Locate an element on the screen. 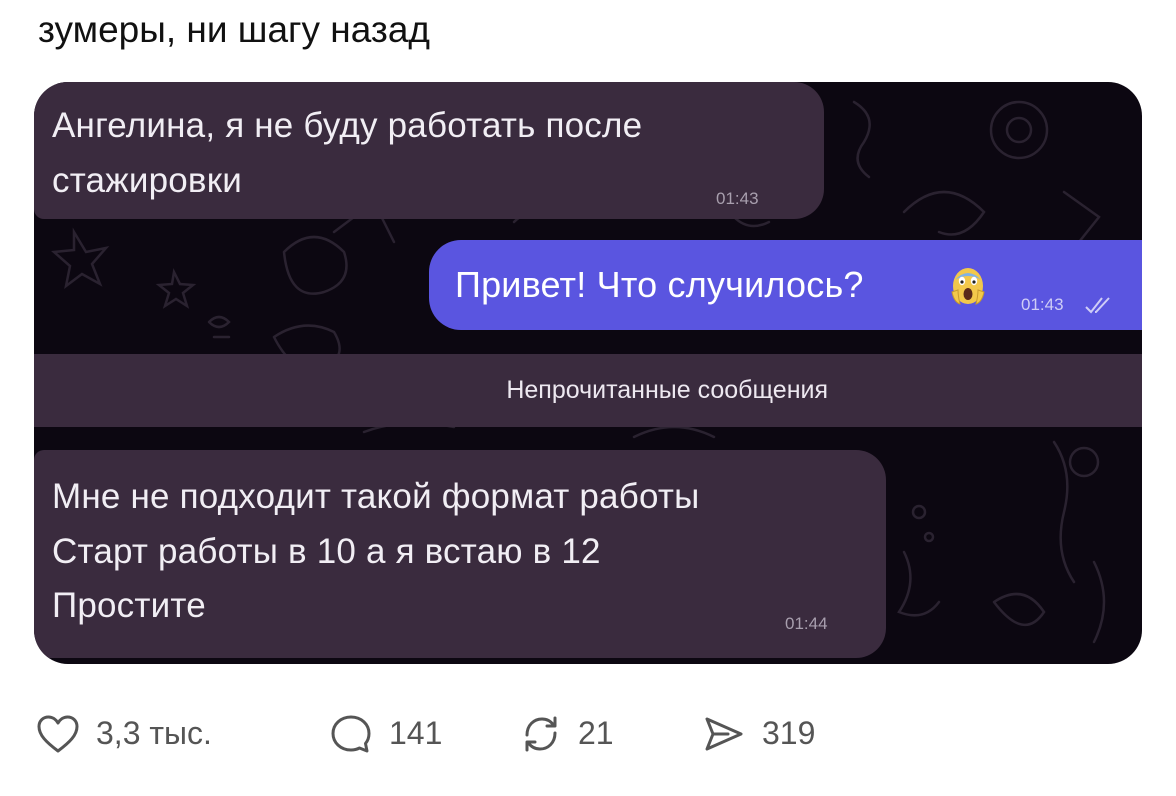 The height and width of the screenshot is (796, 1176). post-text: зумеры, ни шагу назад is located at coordinates (234, 29).